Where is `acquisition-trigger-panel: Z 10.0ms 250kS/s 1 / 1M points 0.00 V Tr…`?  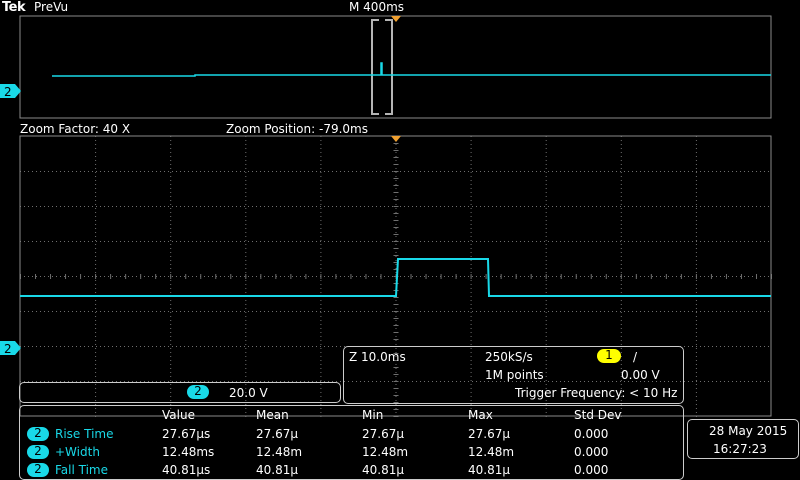
acquisition-trigger-panel: Z 10.0ms 250kS/s 1 / 1M points 0.00 V Tr… is located at coordinates (513, 375).